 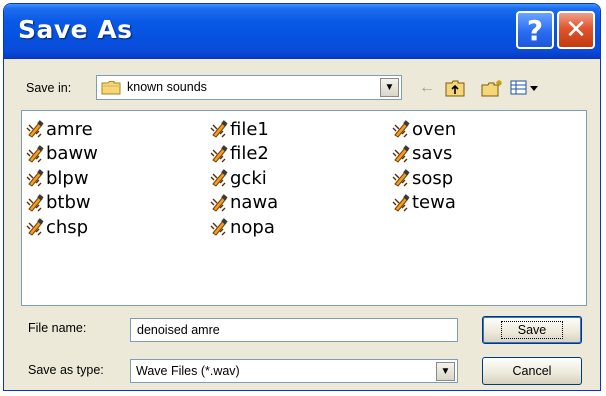 I want to click on file-item: savs, so click(x=422, y=154).